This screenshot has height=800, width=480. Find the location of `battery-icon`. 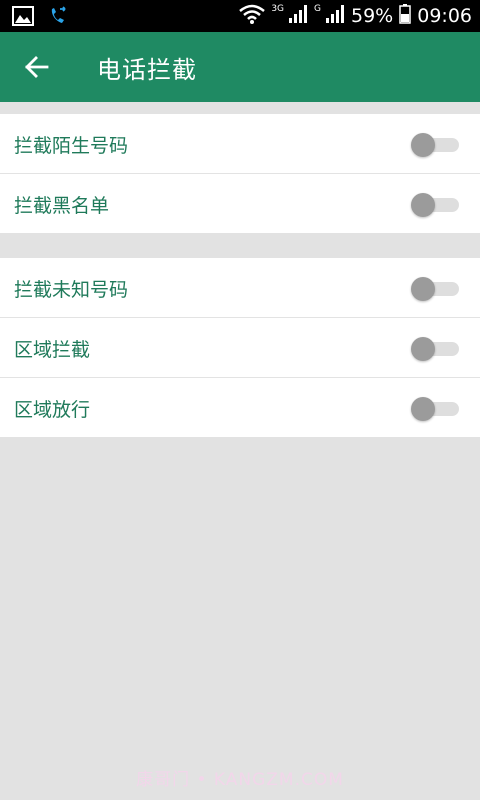

battery-icon is located at coordinates (405, 16).